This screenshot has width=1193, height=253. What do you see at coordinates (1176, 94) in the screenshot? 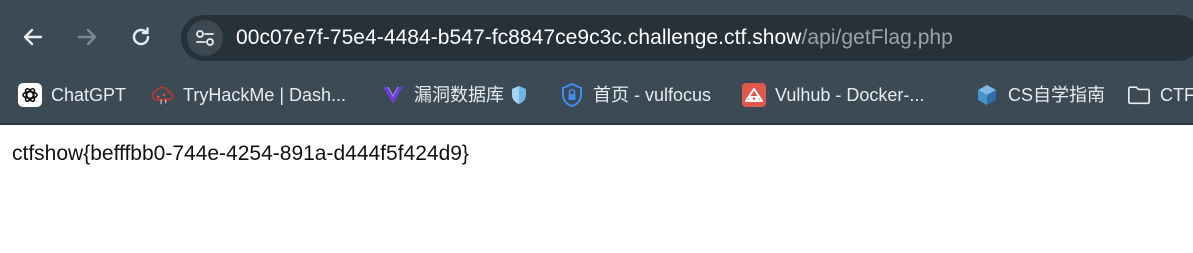
I see `bookmark-label: CTF` at bounding box center [1176, 94].